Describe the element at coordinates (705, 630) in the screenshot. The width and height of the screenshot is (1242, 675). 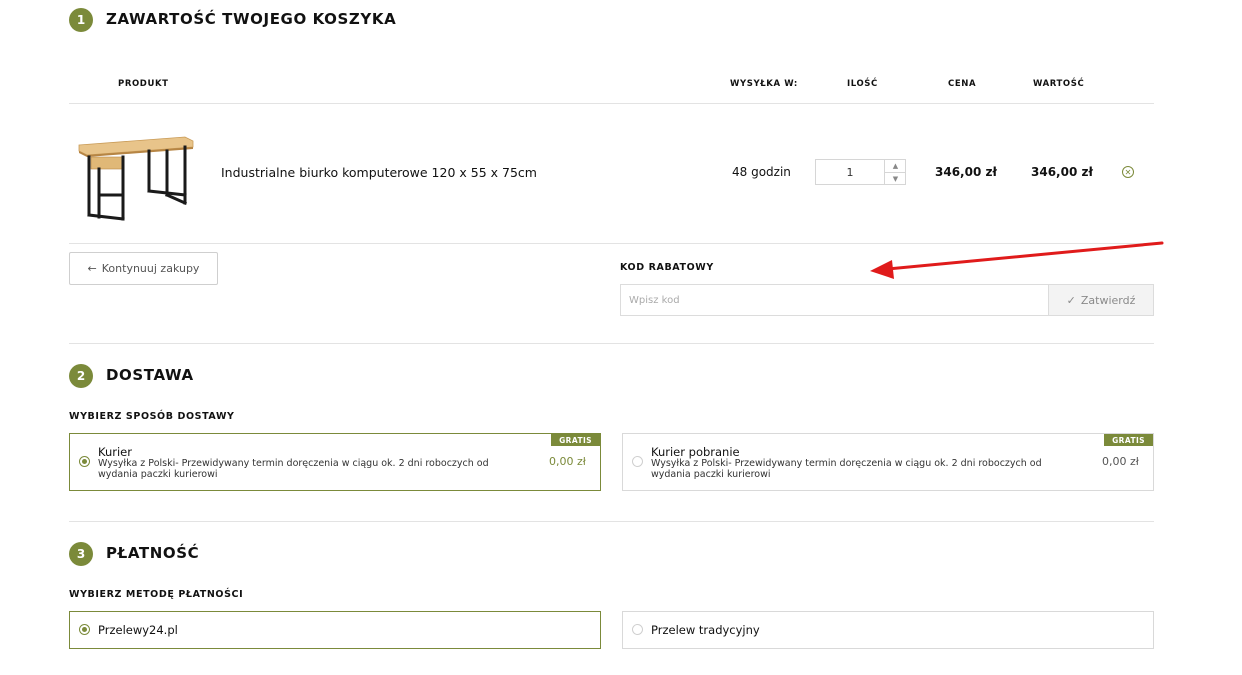
I see `payment-option-title: Przelew tradycyjny` at that location.